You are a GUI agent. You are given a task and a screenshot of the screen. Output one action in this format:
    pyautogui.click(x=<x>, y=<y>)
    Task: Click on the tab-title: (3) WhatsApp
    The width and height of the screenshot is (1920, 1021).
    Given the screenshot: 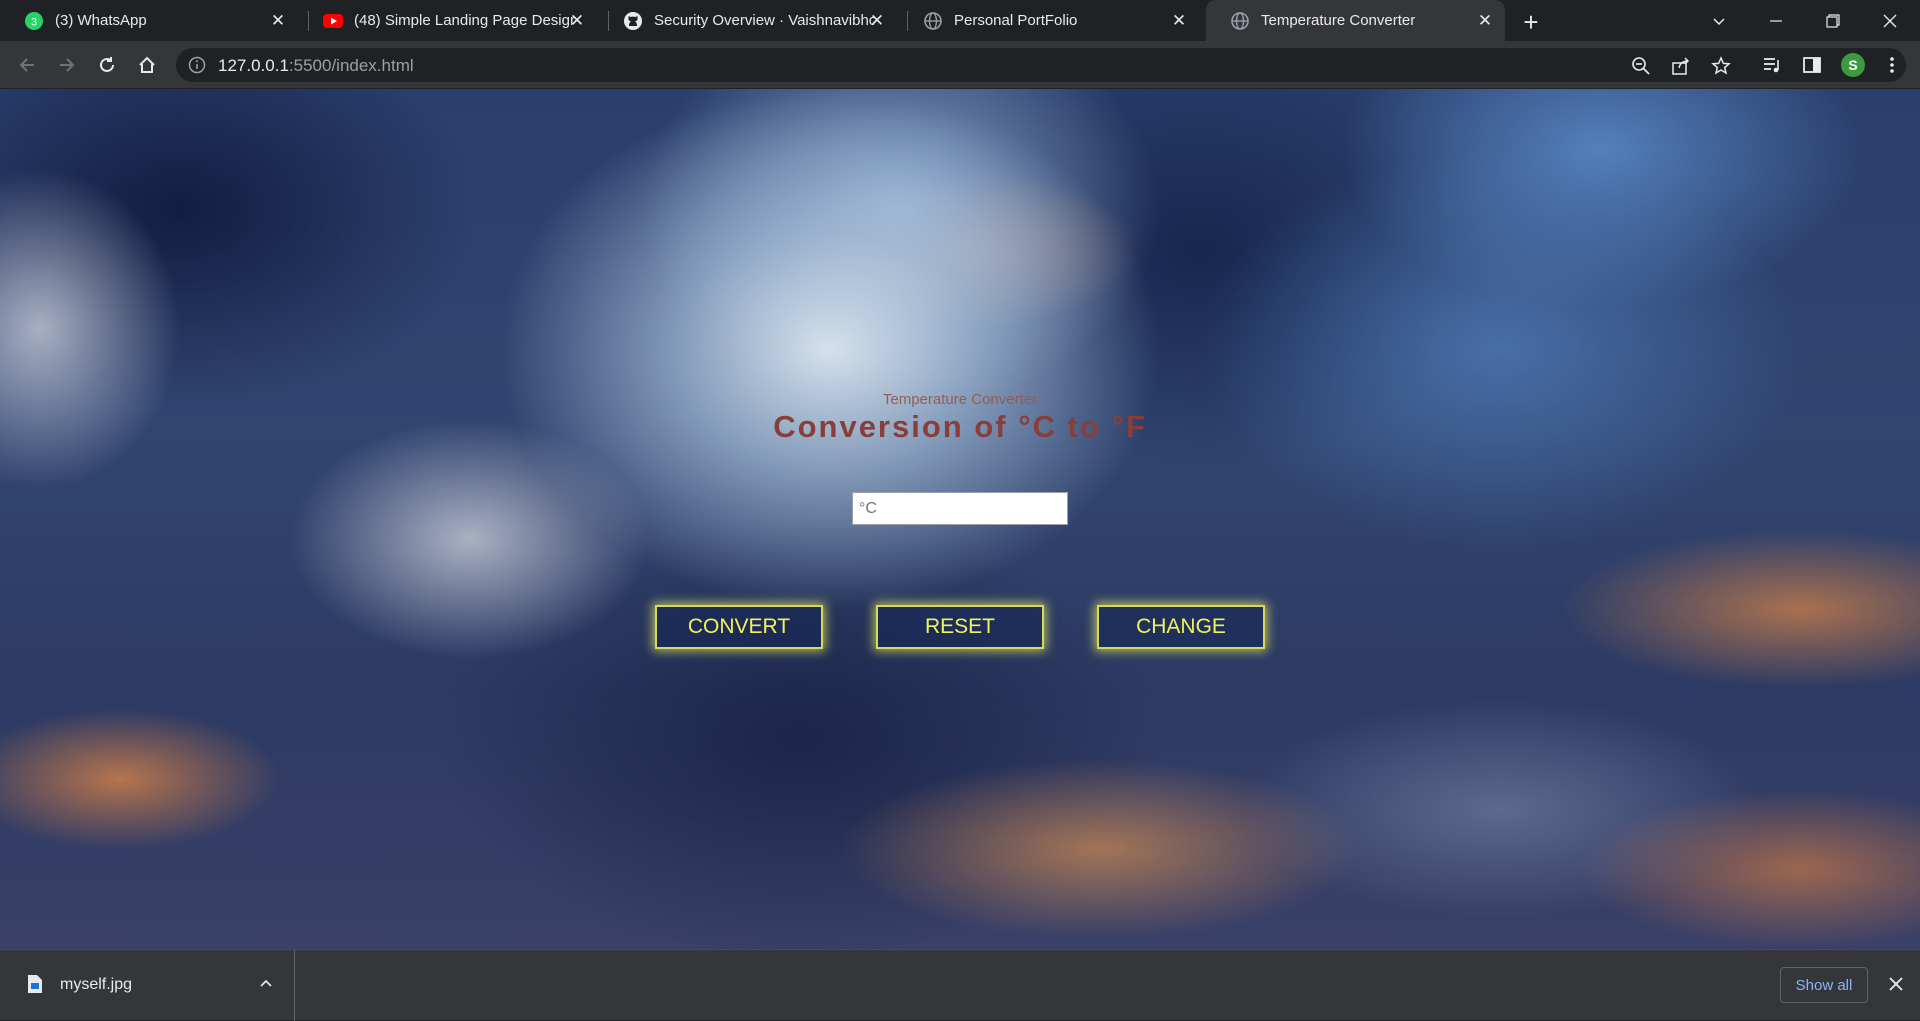 What is the action you would take?
    pyautogui.click(x=101, y=20)
    